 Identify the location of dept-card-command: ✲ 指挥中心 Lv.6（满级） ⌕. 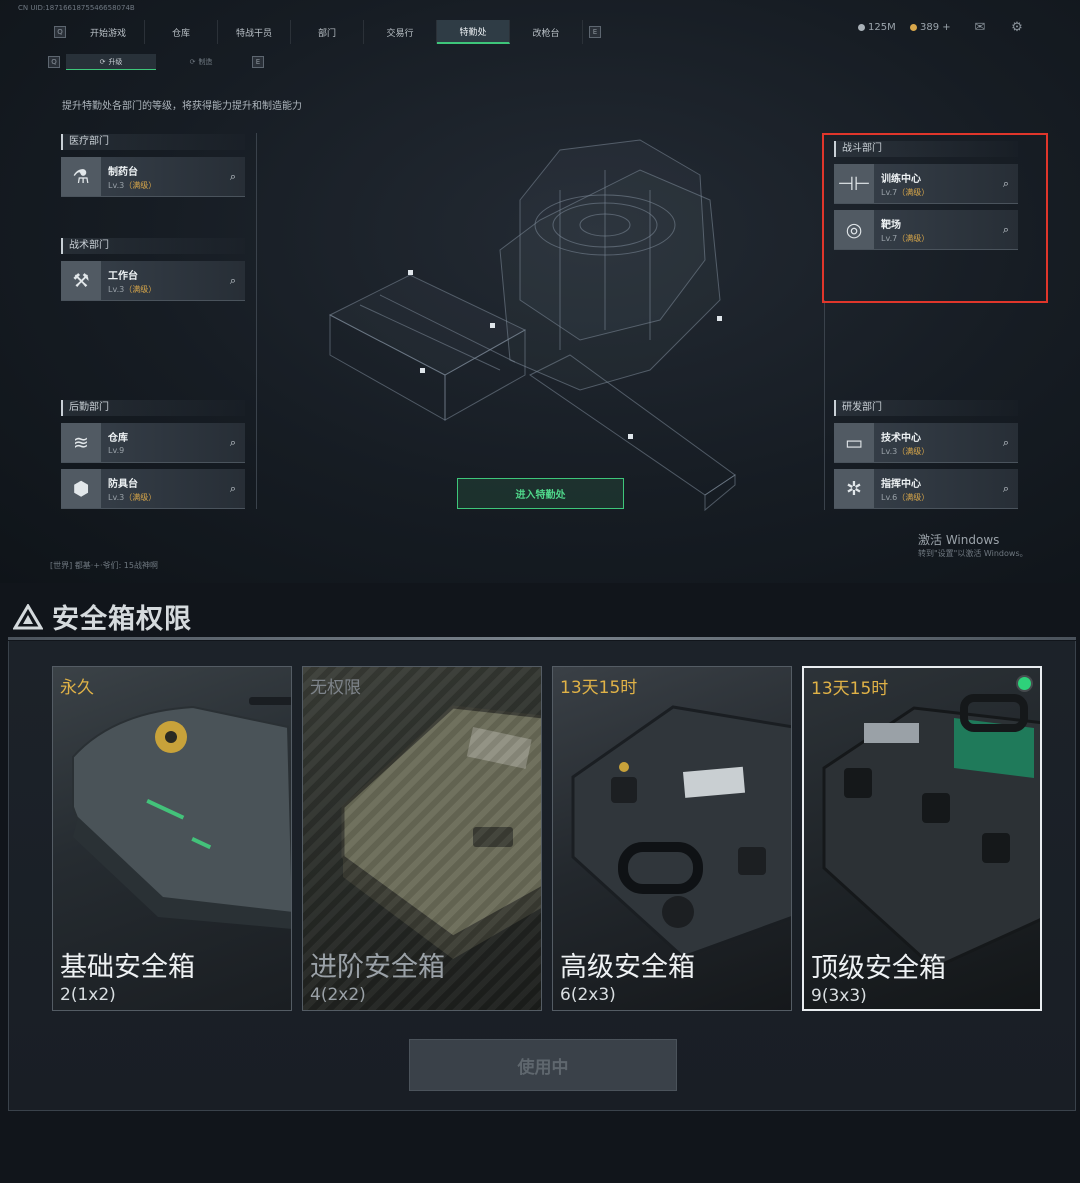
(926, 489).